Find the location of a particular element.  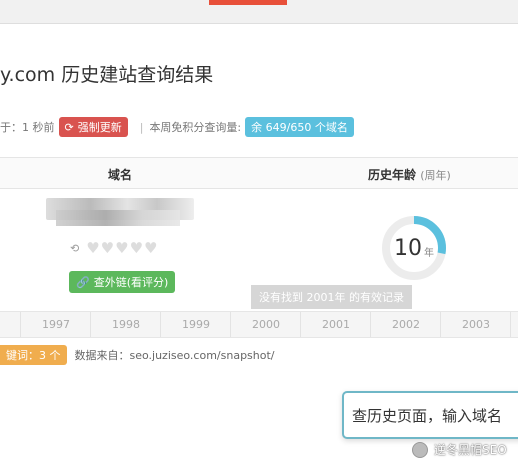

external-links-button: 🔗 查外链(看评分) is located at coordinates (122, 282).